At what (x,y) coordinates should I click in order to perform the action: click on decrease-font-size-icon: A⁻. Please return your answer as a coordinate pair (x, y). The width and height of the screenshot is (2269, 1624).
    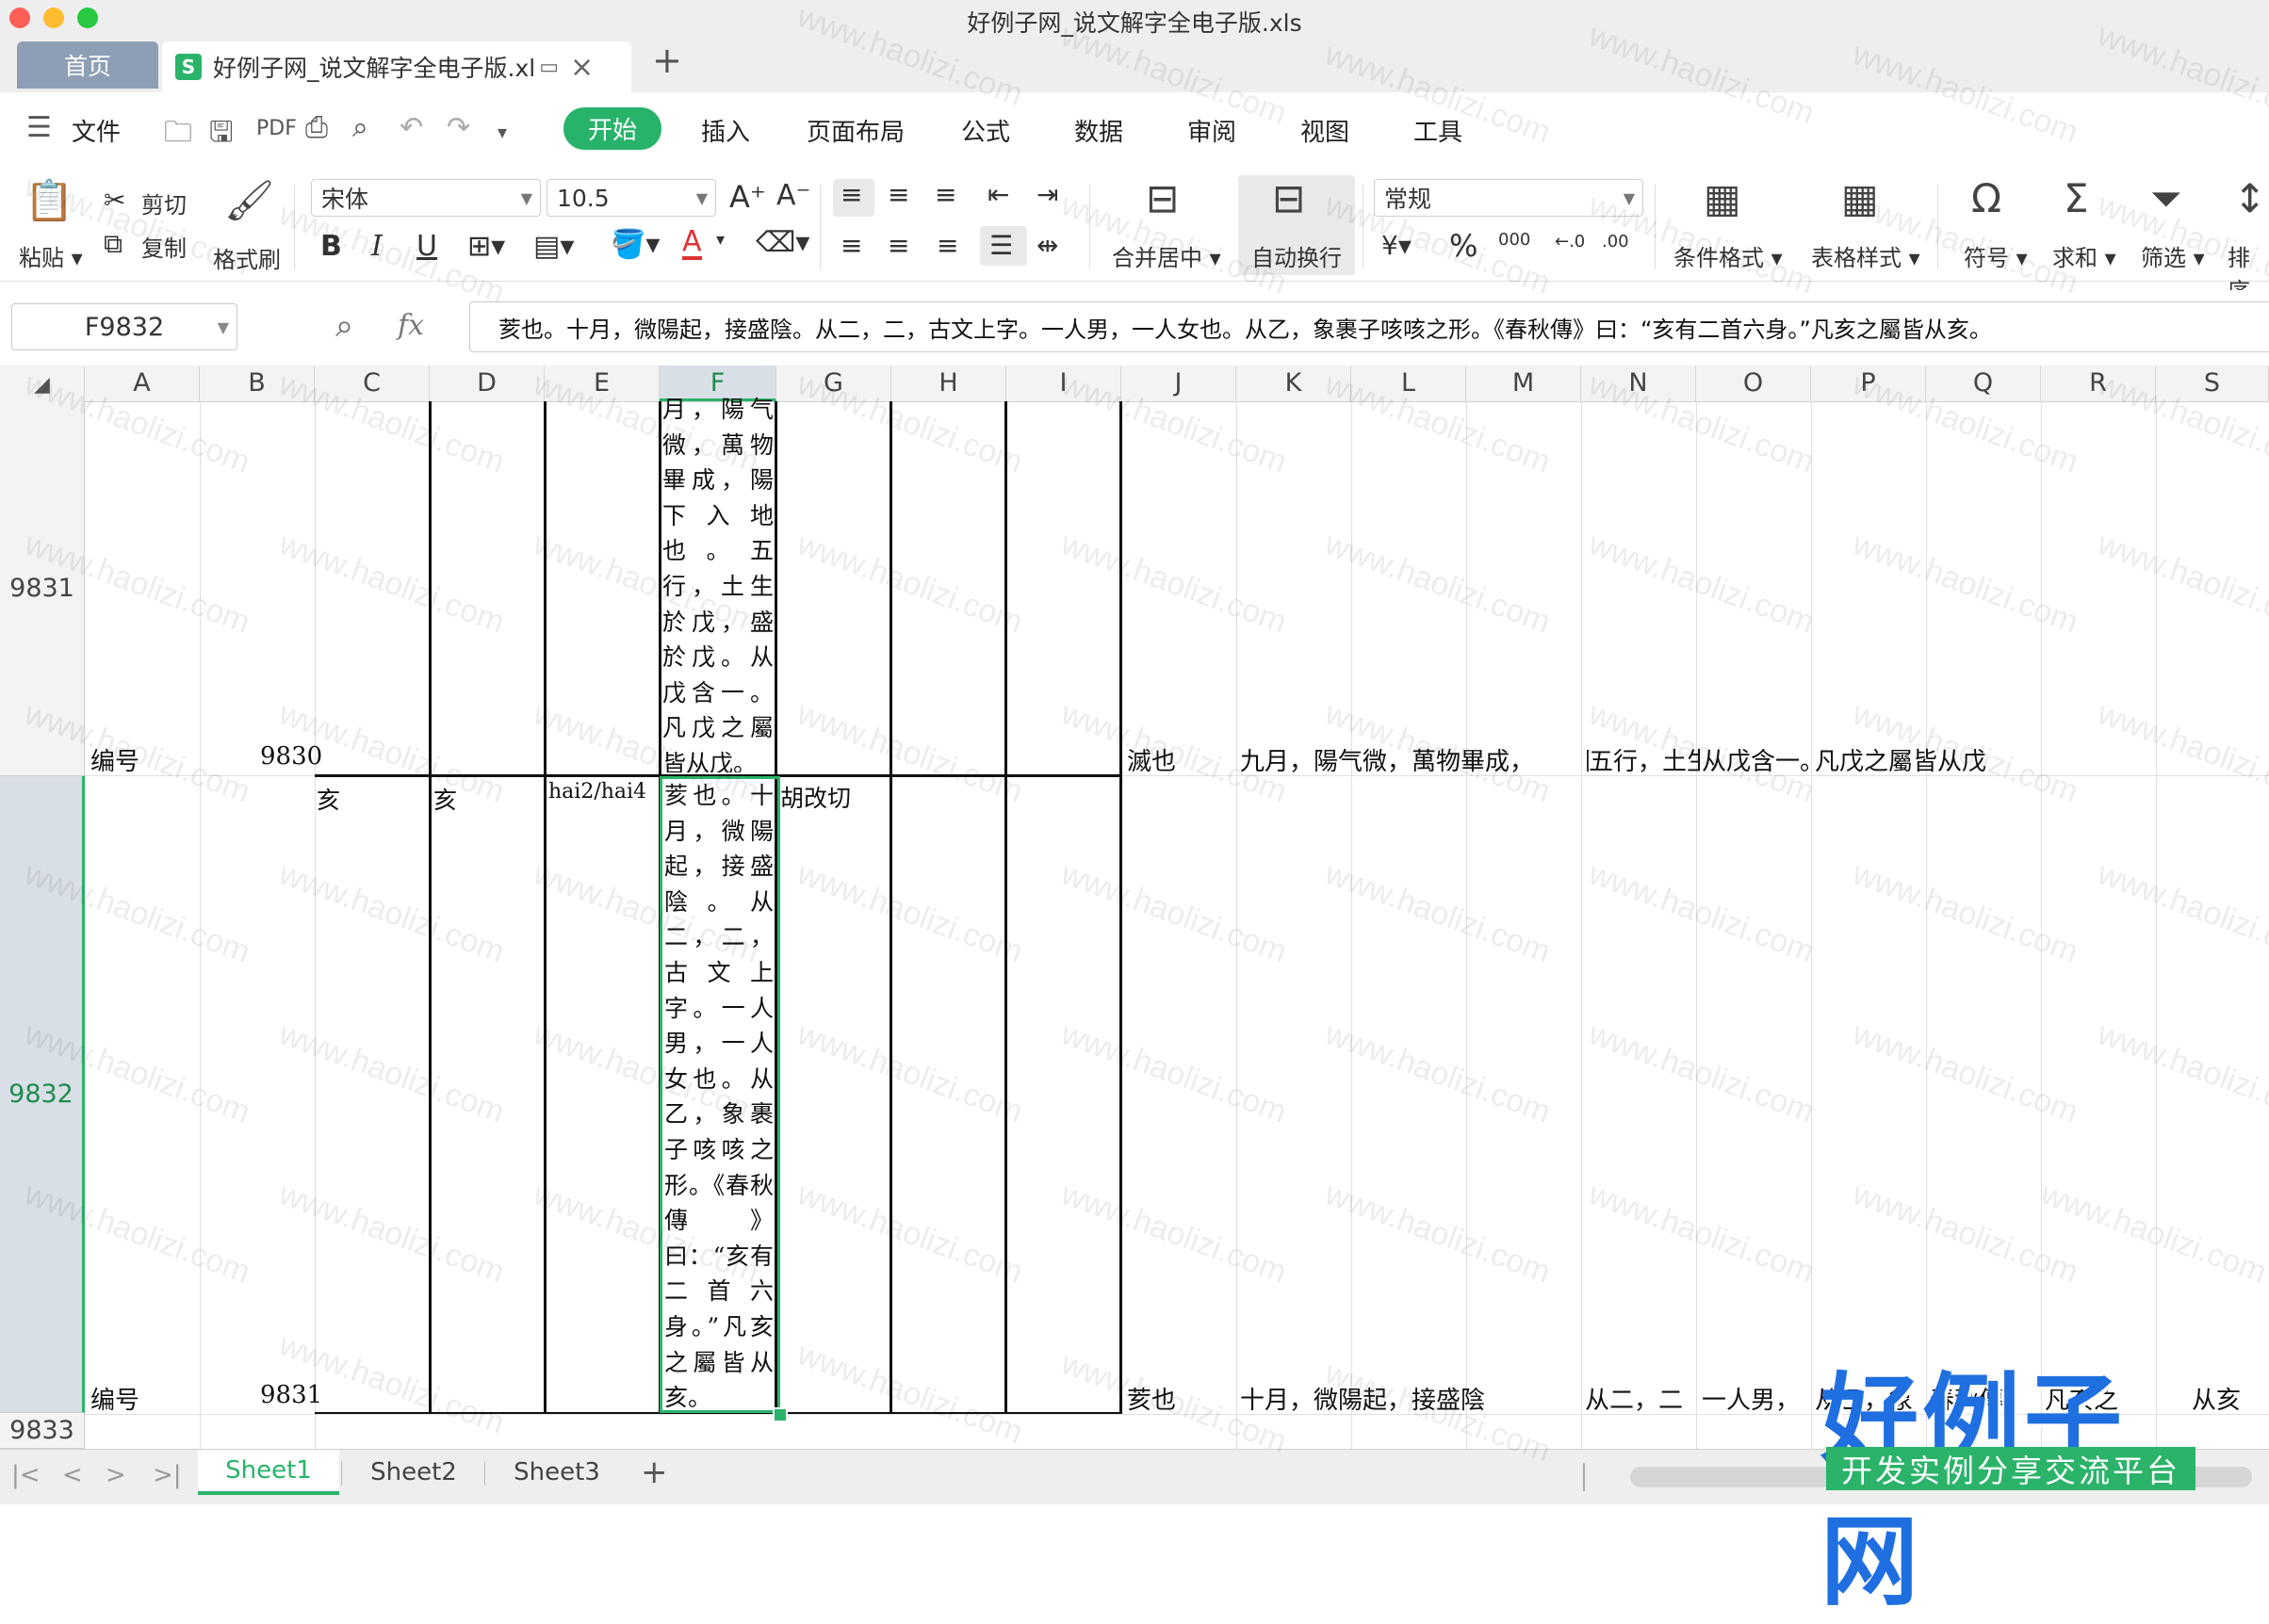
    Looking at the image, I should click on (793, 195).